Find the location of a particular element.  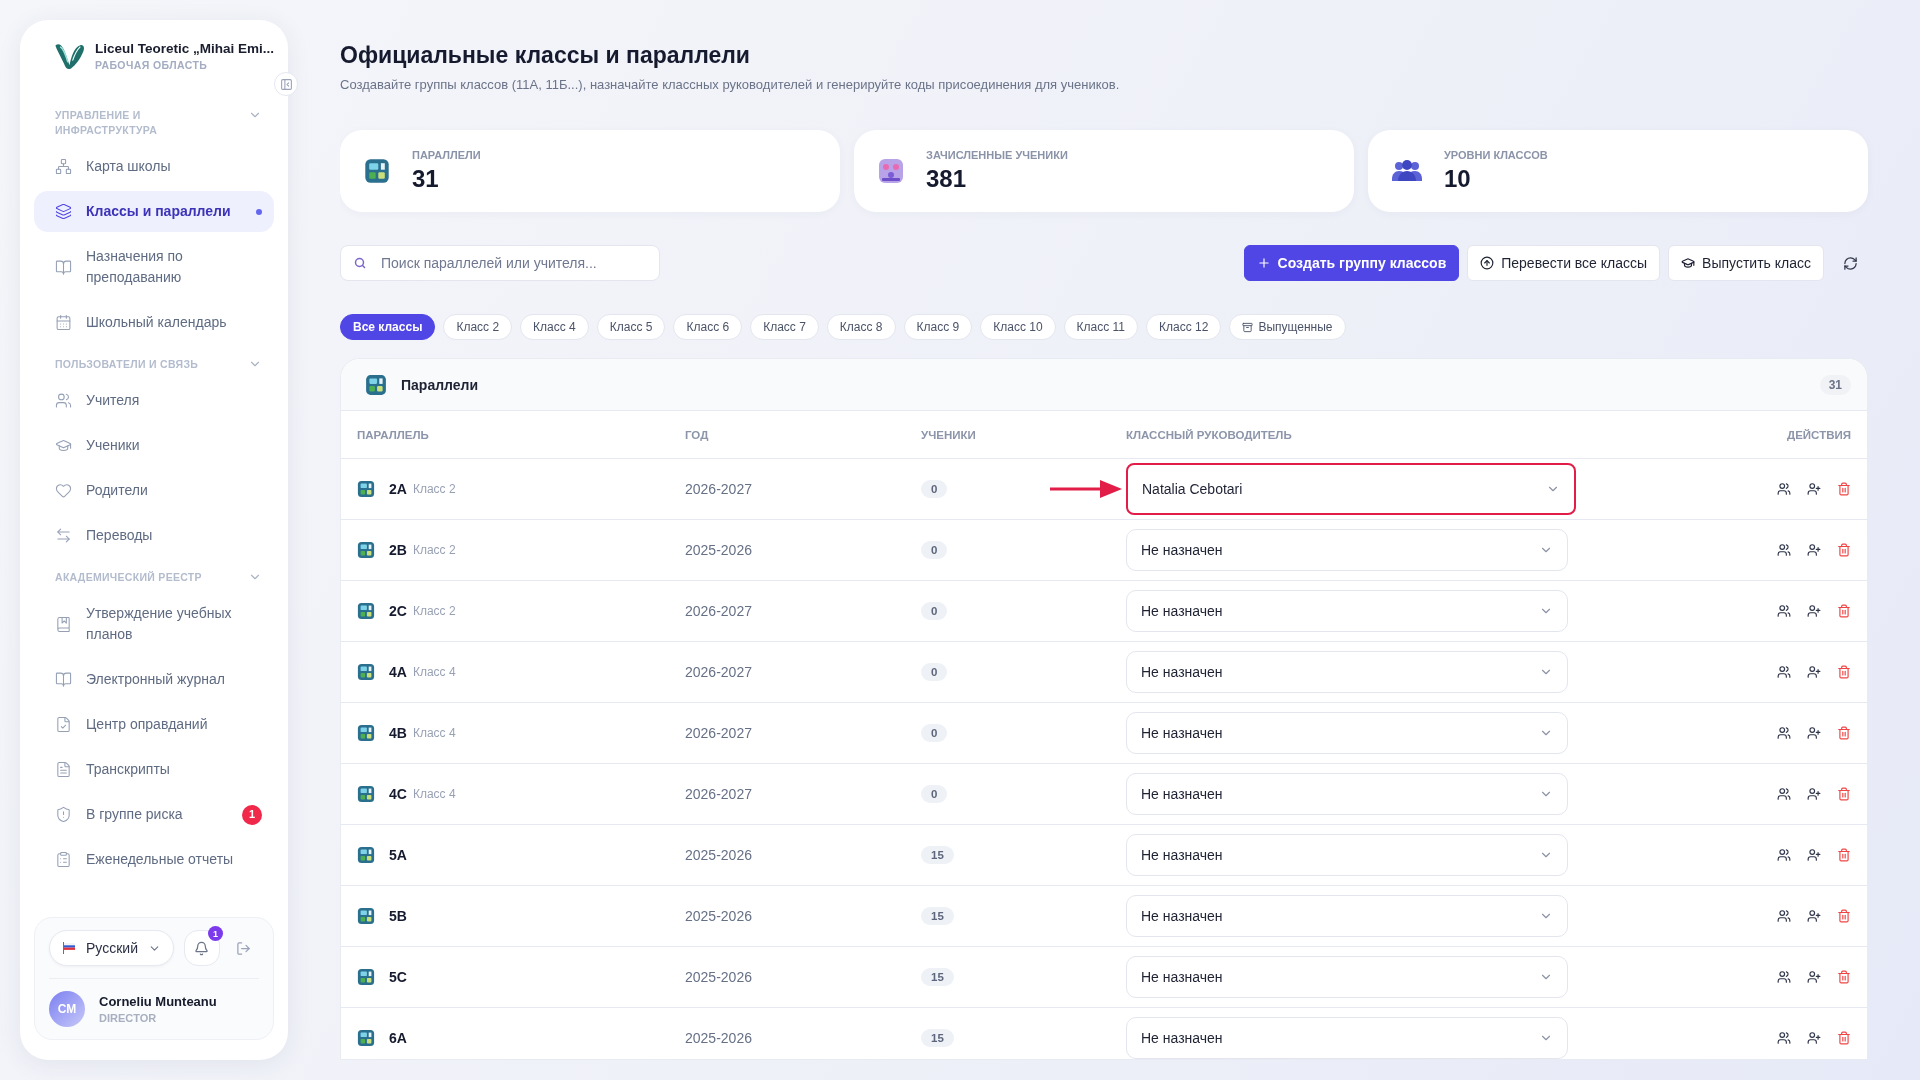

nav-item: Родители is located at coordinates (154, 490).